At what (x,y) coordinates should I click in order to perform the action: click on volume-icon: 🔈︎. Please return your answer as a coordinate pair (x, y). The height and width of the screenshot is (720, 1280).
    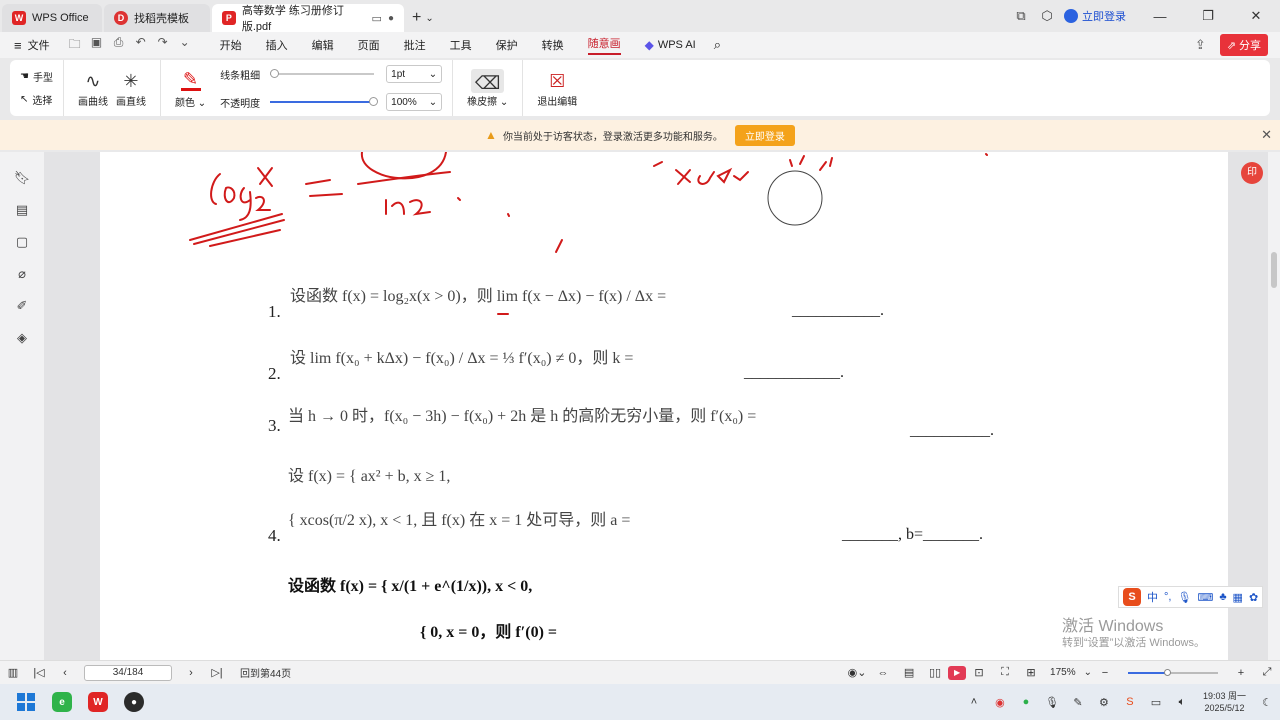
    Looking at the image, I should click on (1182, 702).